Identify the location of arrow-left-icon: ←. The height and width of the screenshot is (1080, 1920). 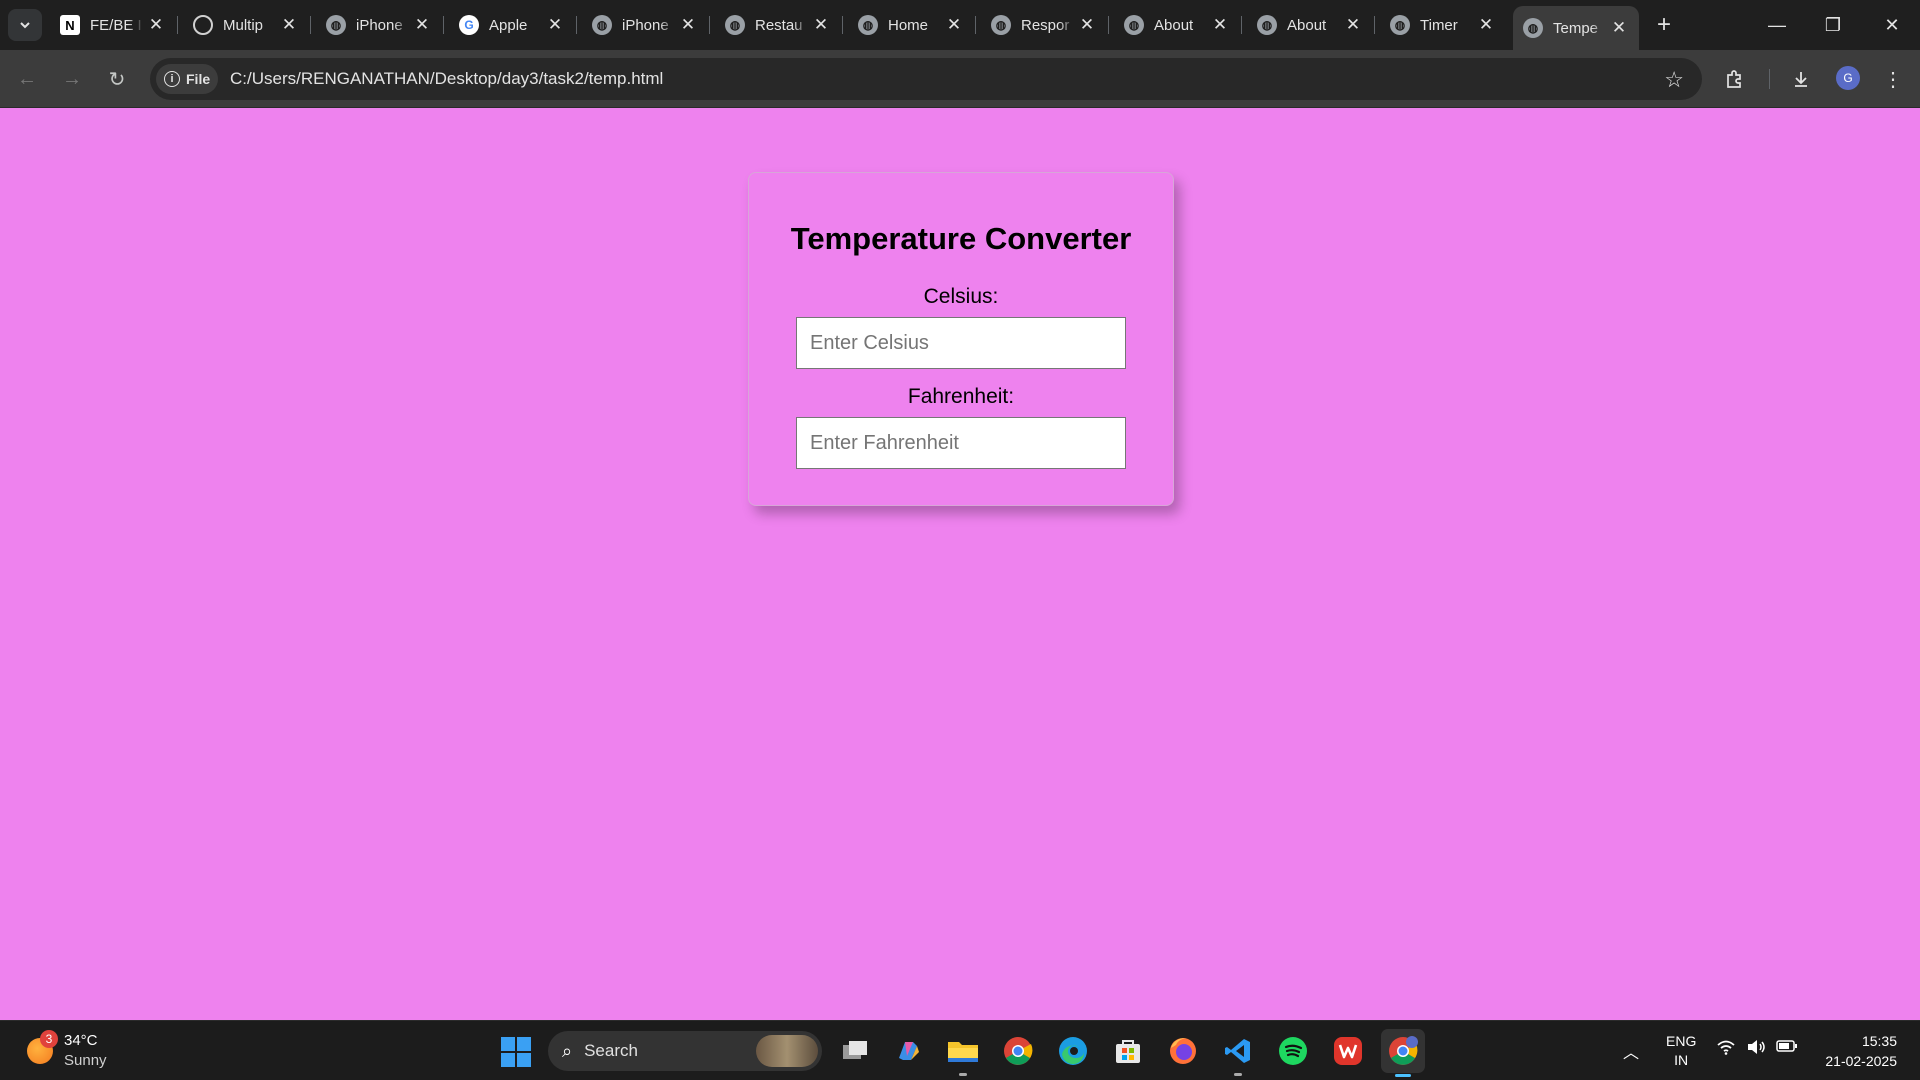
(27, 78).